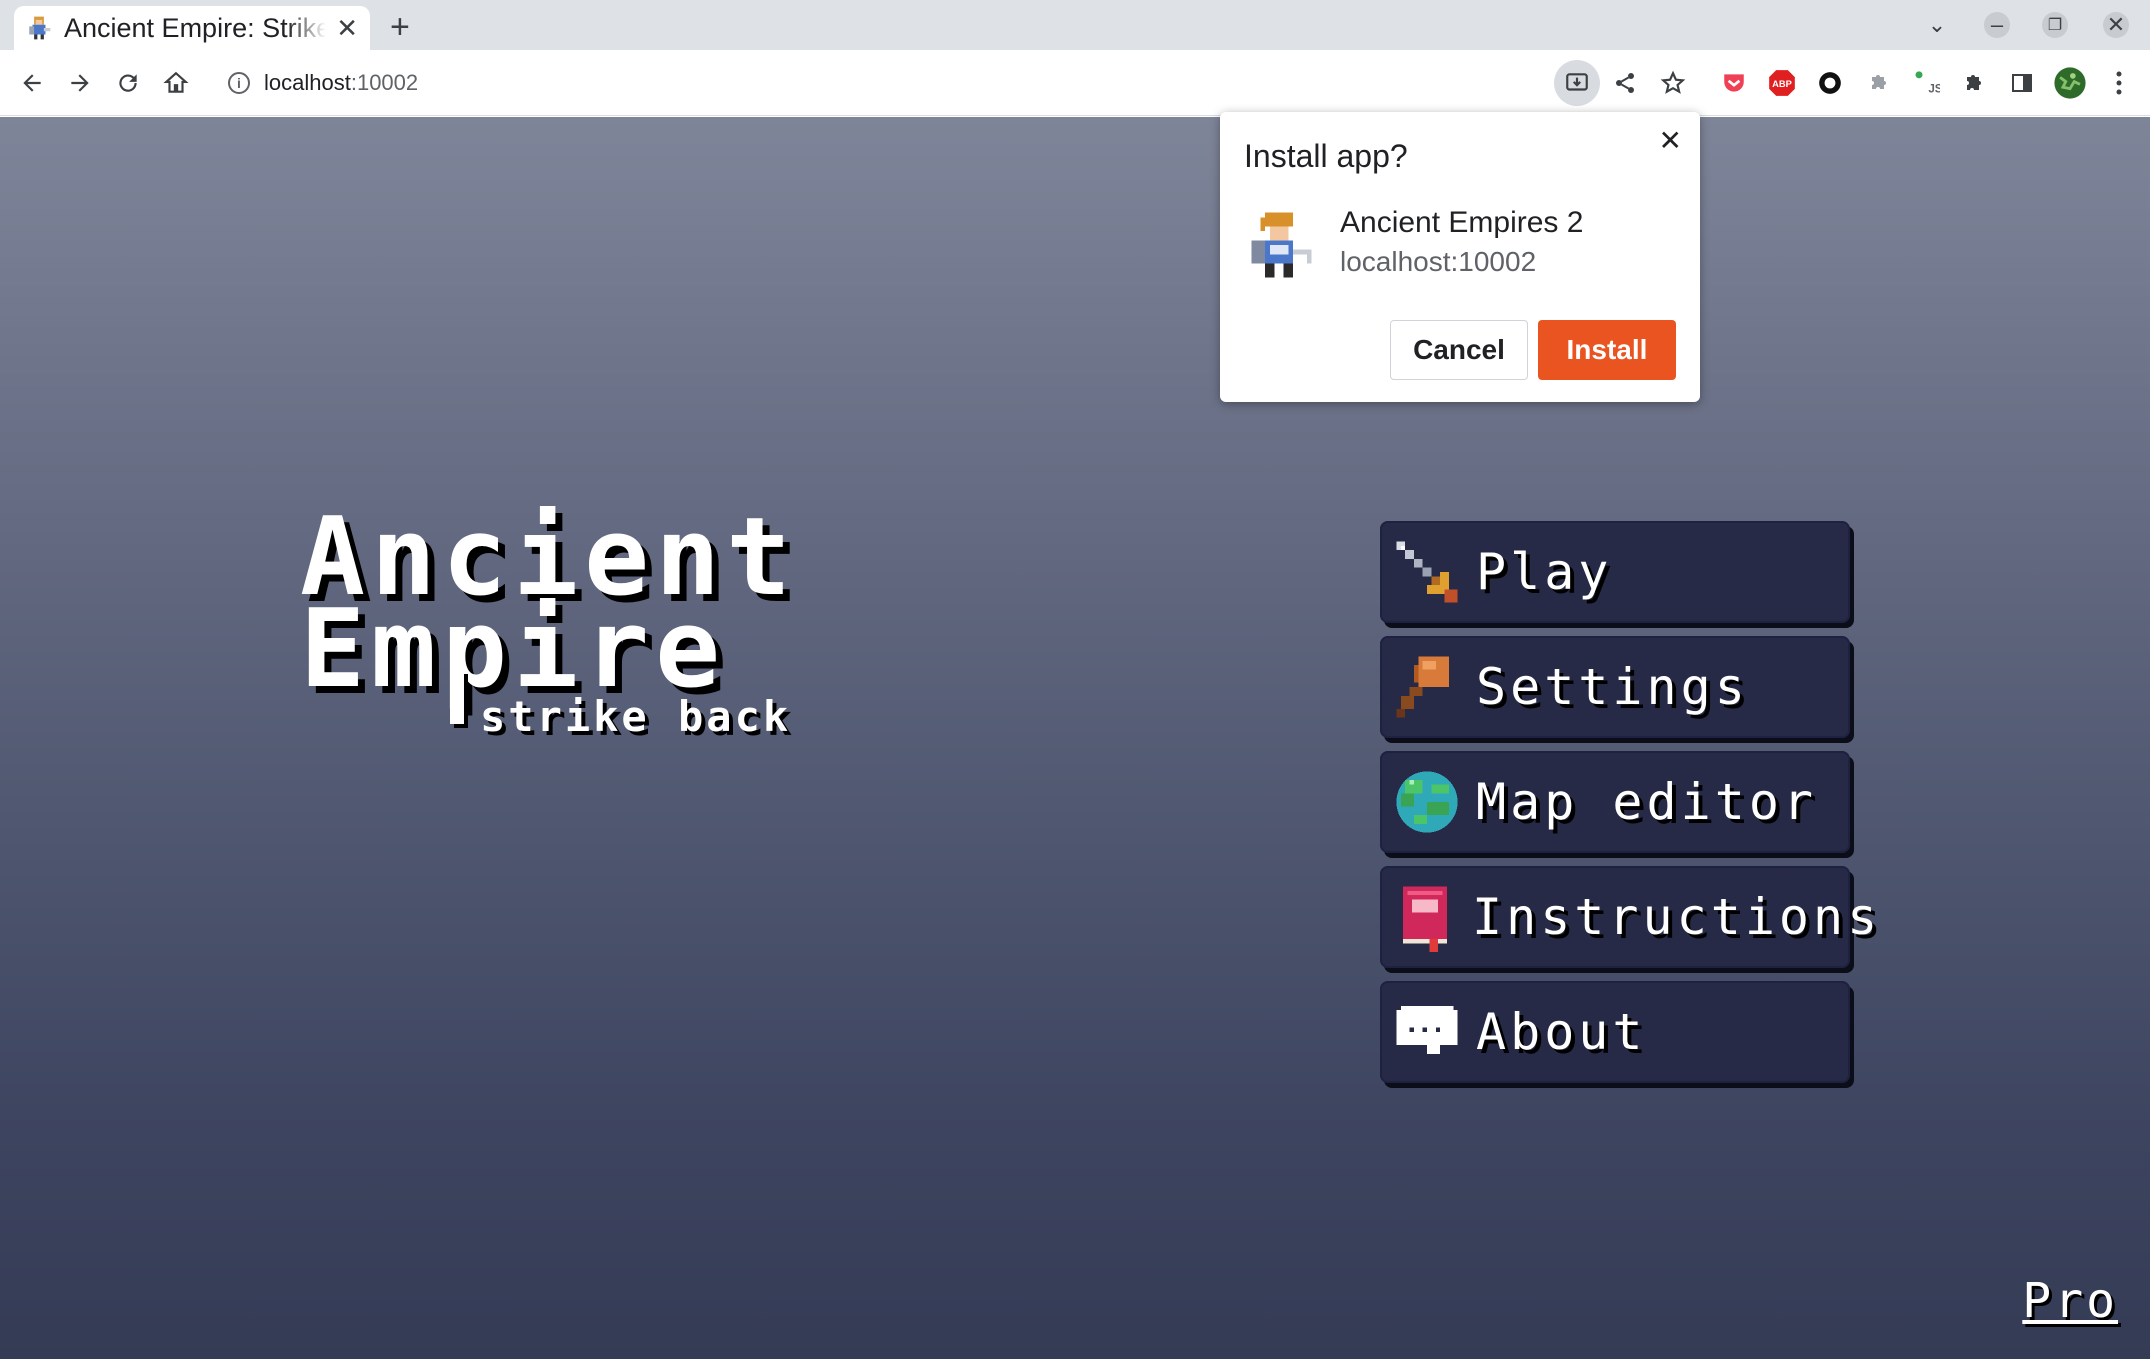 This screenshot has height=1359, width=2150. Describe the element at coordinates (1937, 25) in the screenshot. I see `tab-search-chevron-icon: ⌄` at that location.